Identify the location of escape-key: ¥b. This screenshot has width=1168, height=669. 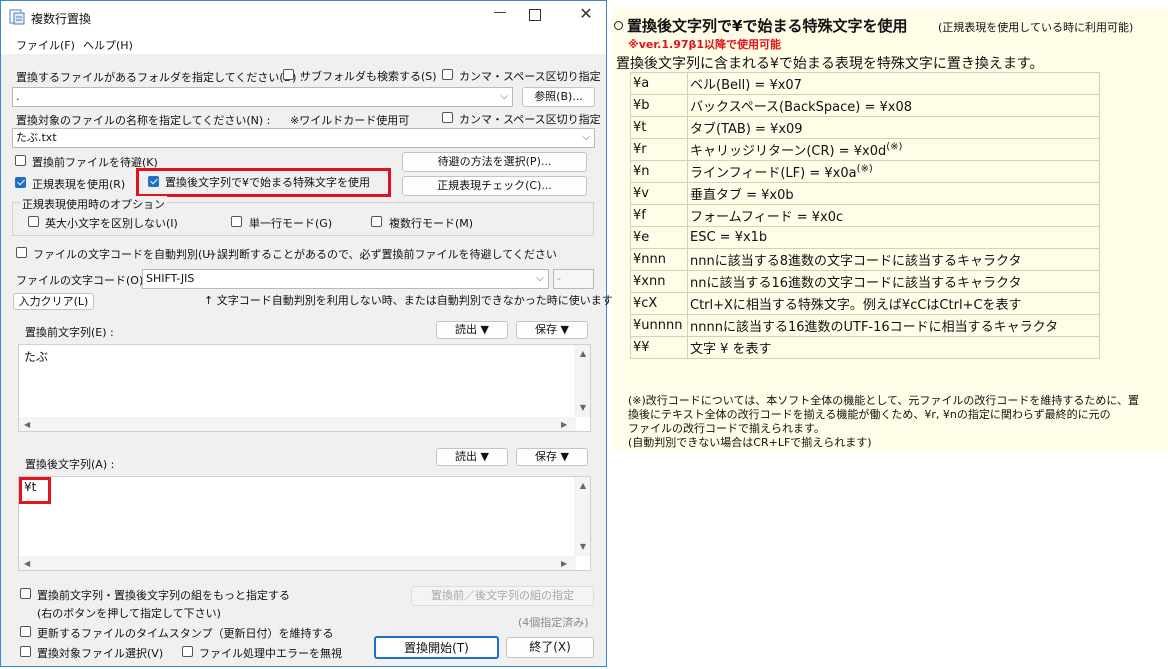
(659, 105).